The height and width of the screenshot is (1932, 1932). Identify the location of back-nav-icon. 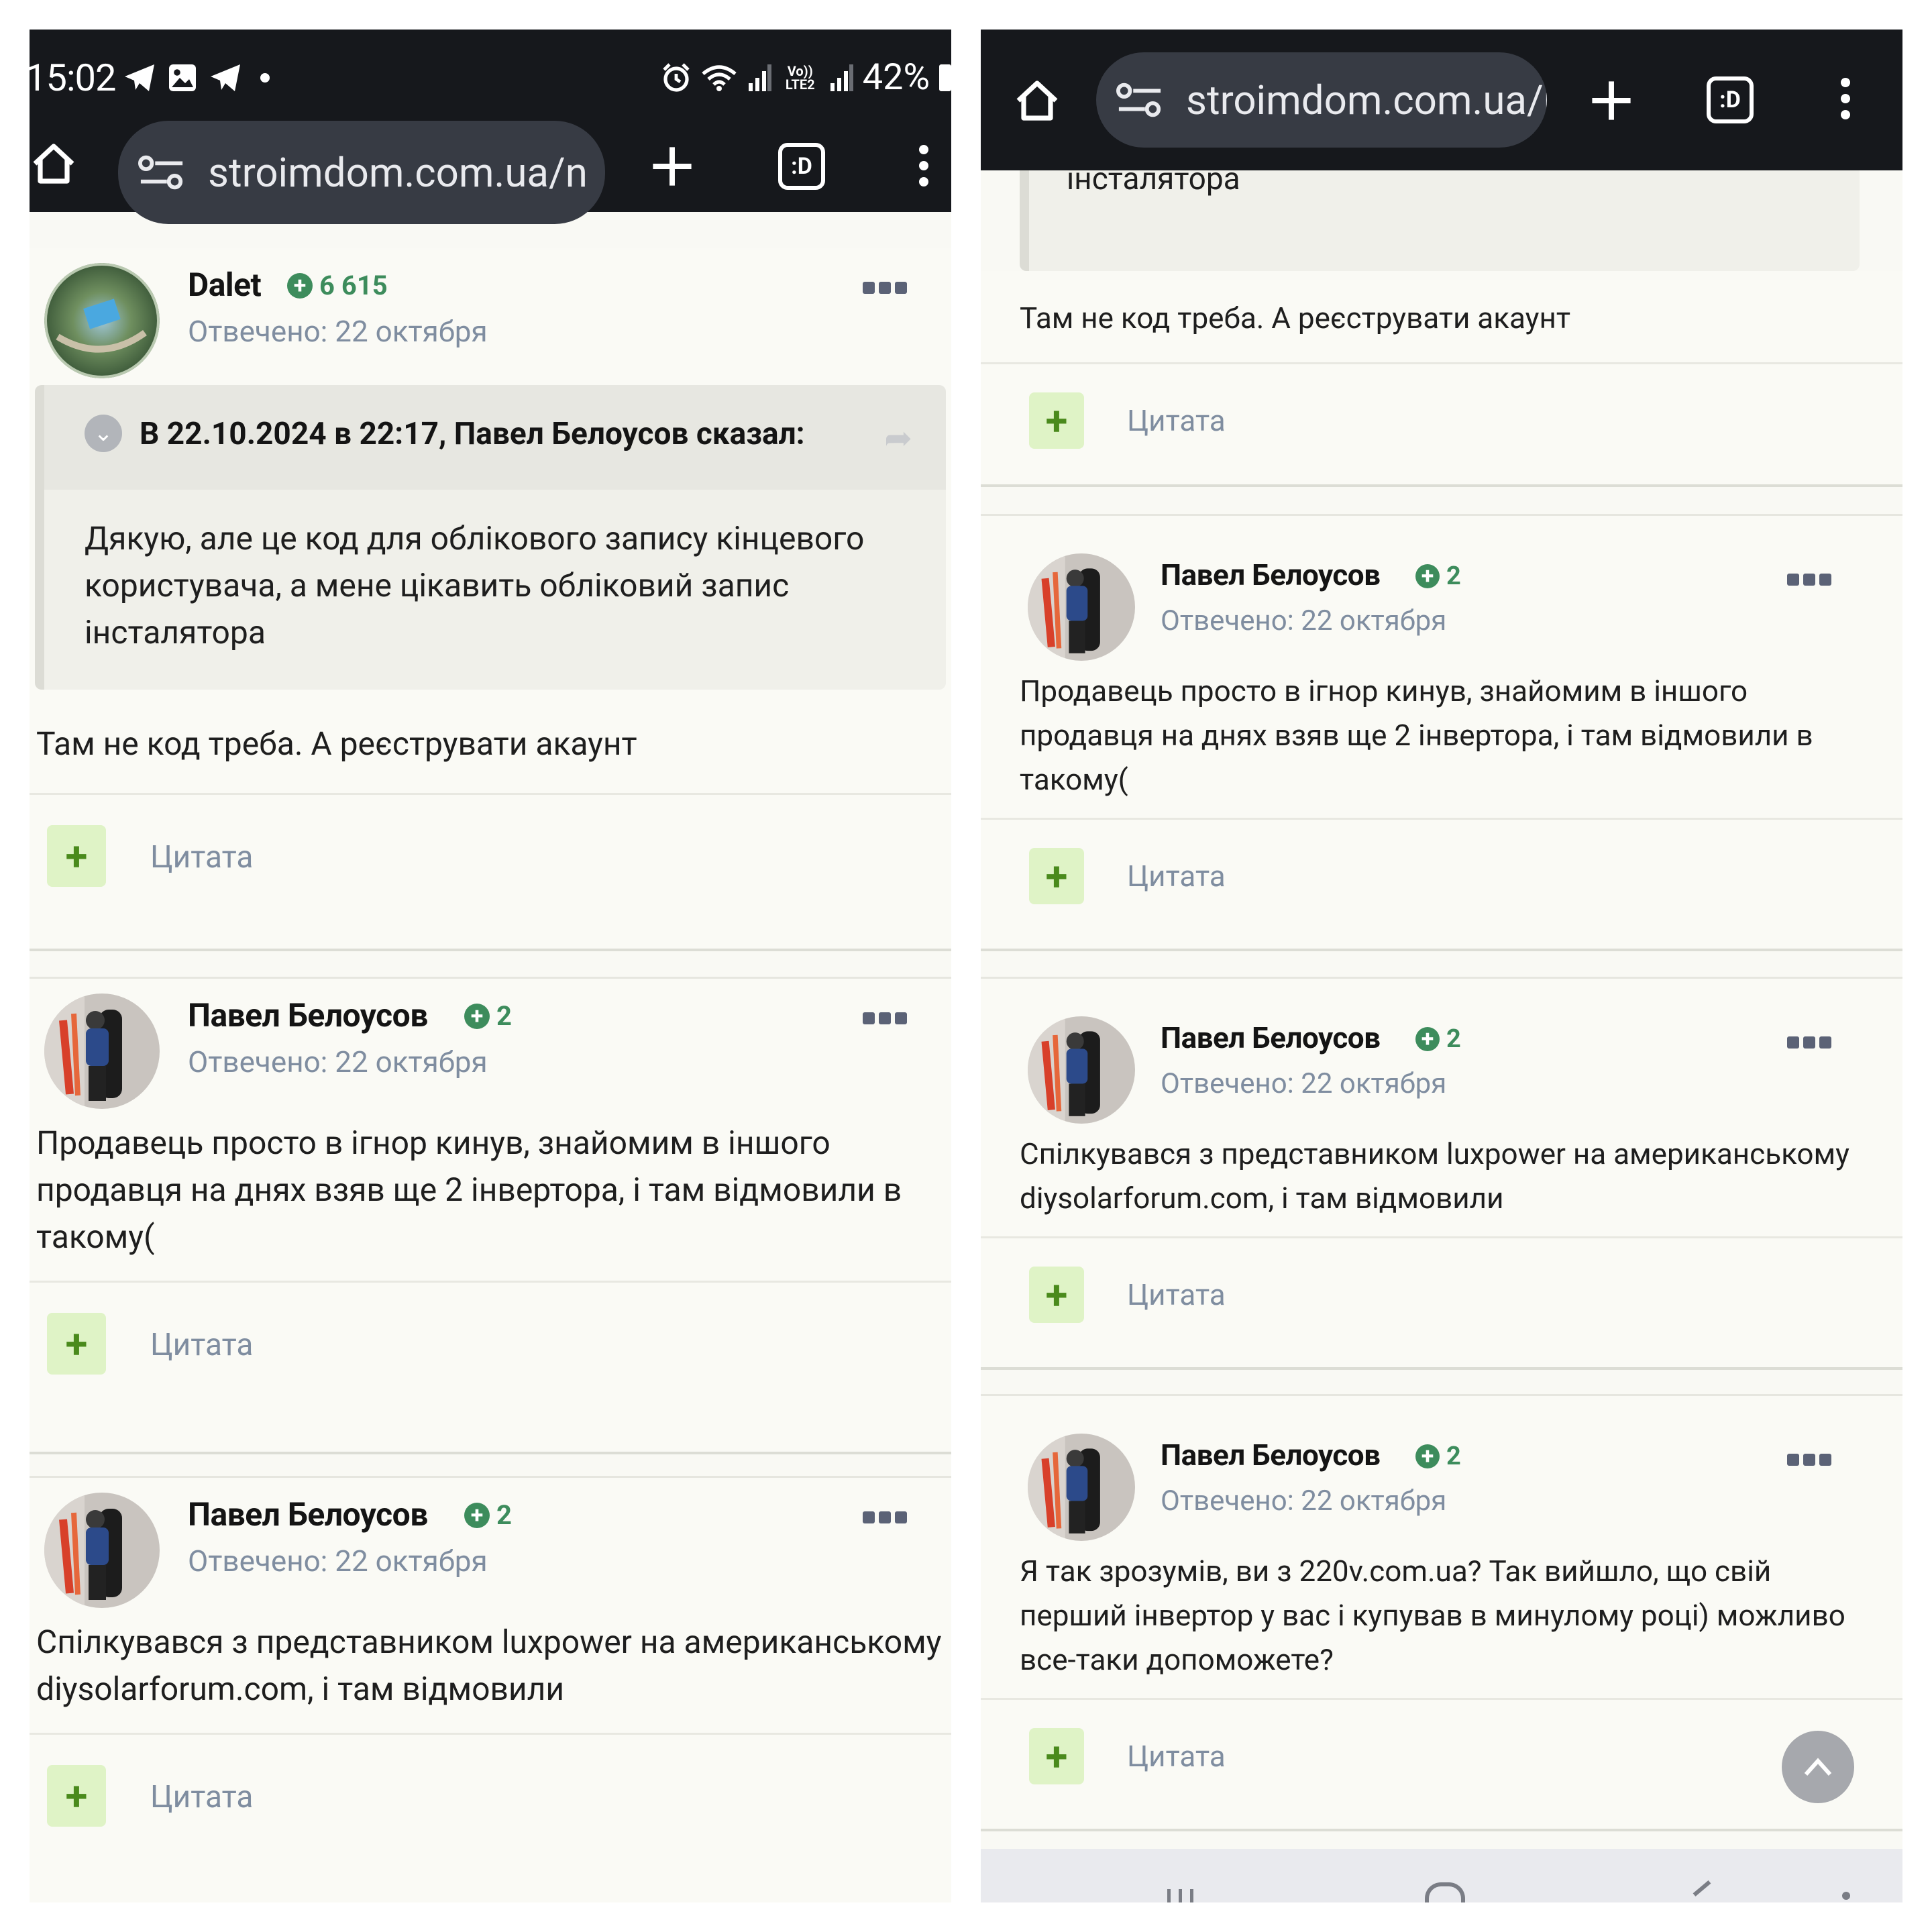
(1702, 1888).